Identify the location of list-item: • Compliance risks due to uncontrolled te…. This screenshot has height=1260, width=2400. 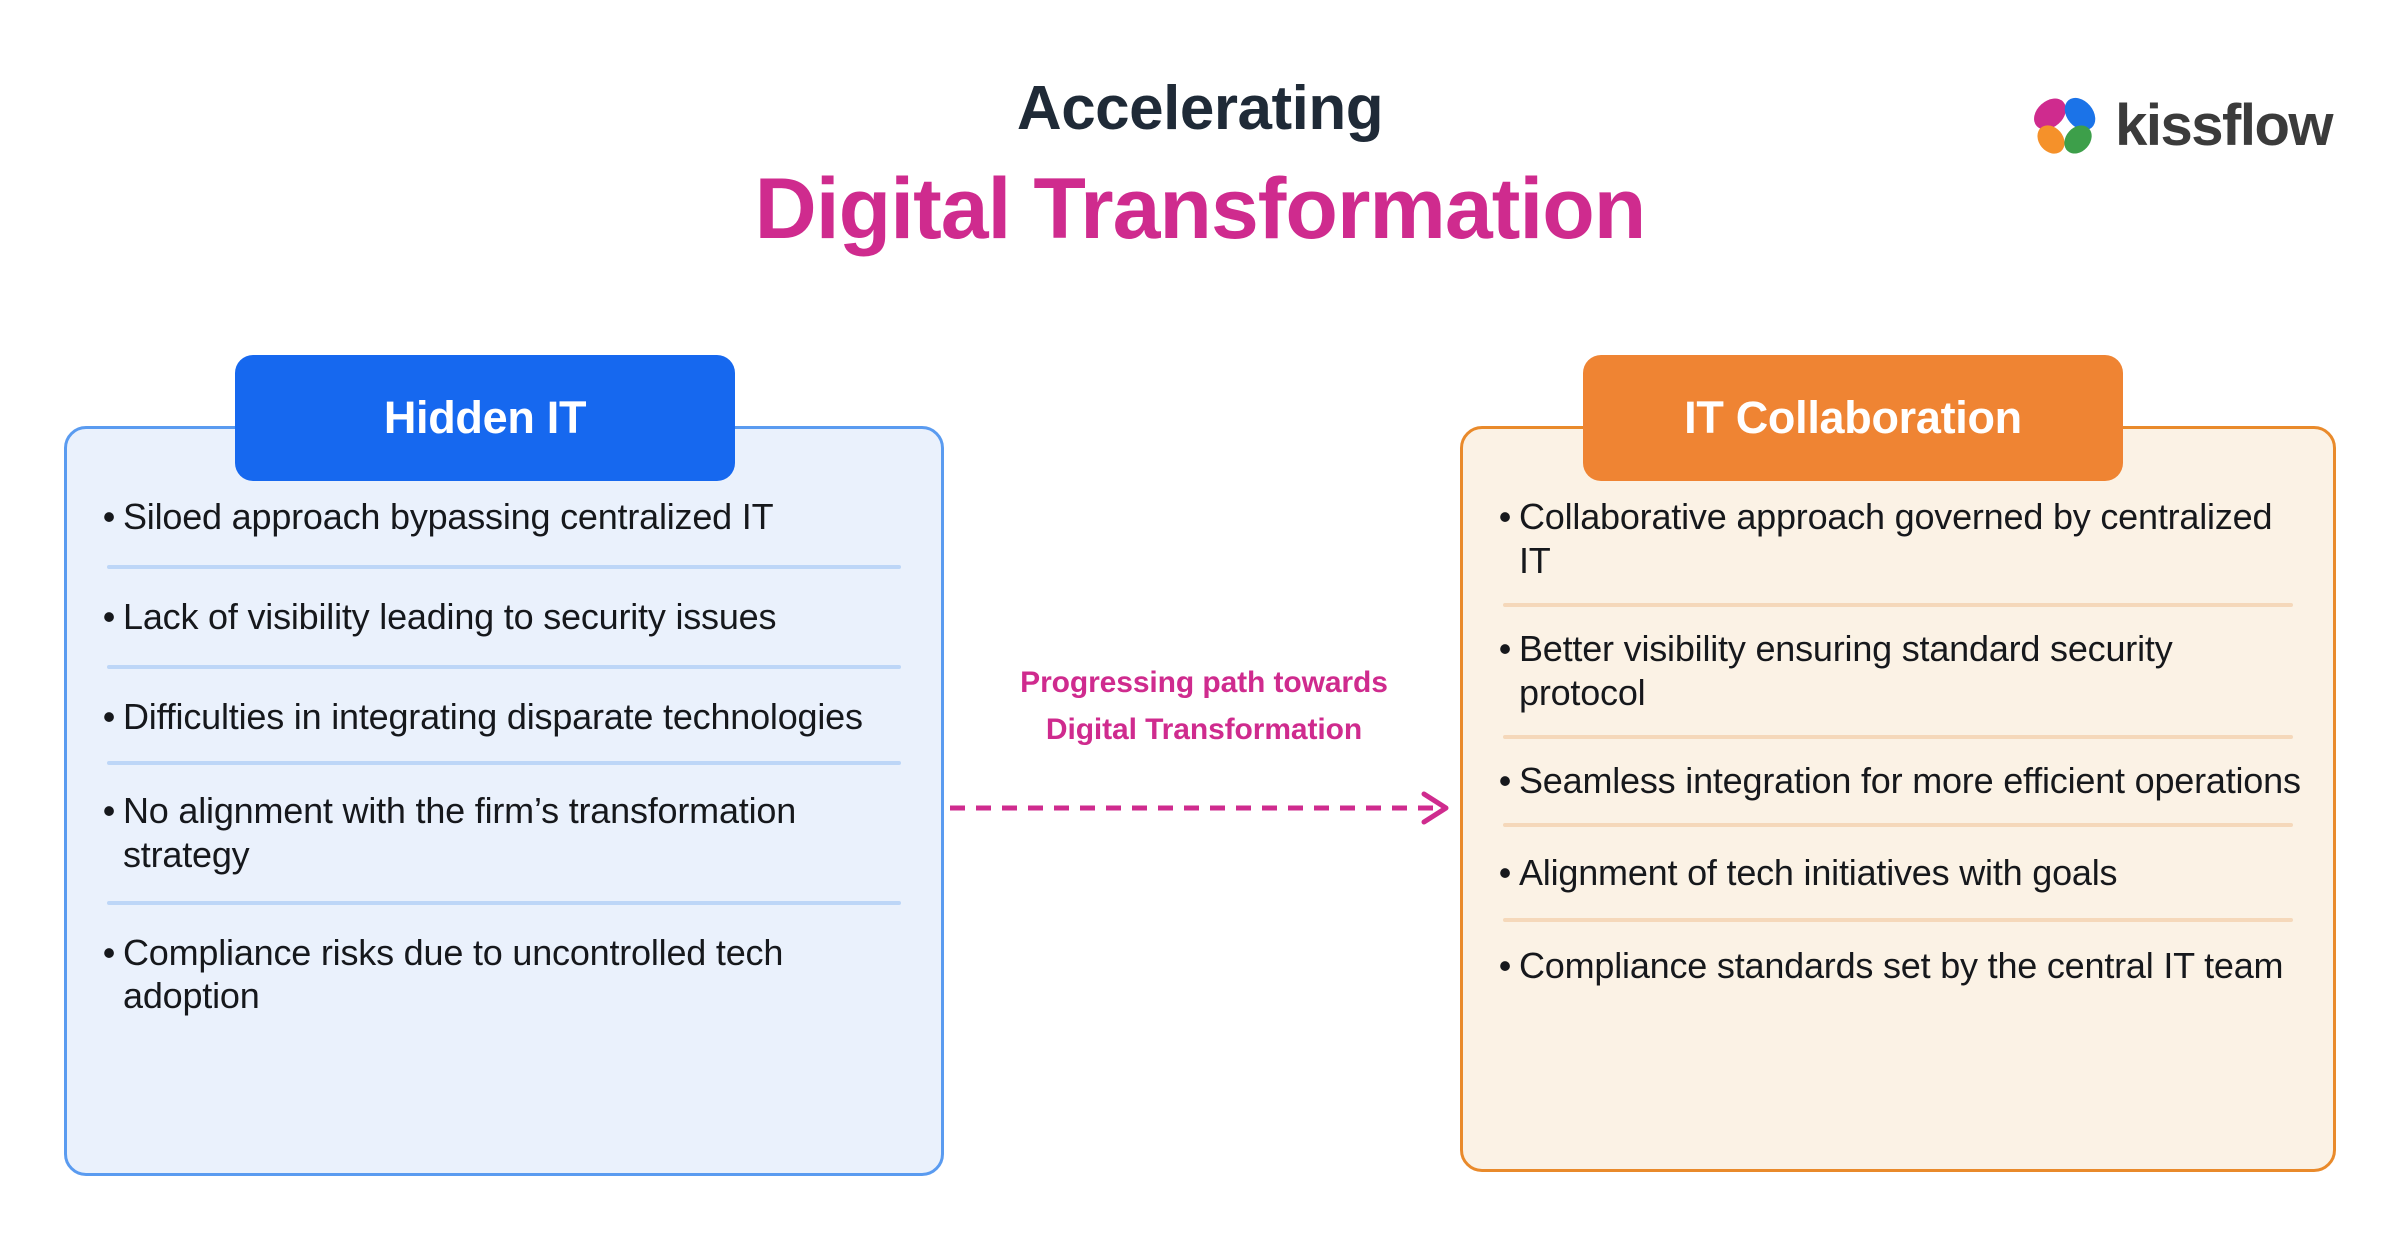
(504, 966).